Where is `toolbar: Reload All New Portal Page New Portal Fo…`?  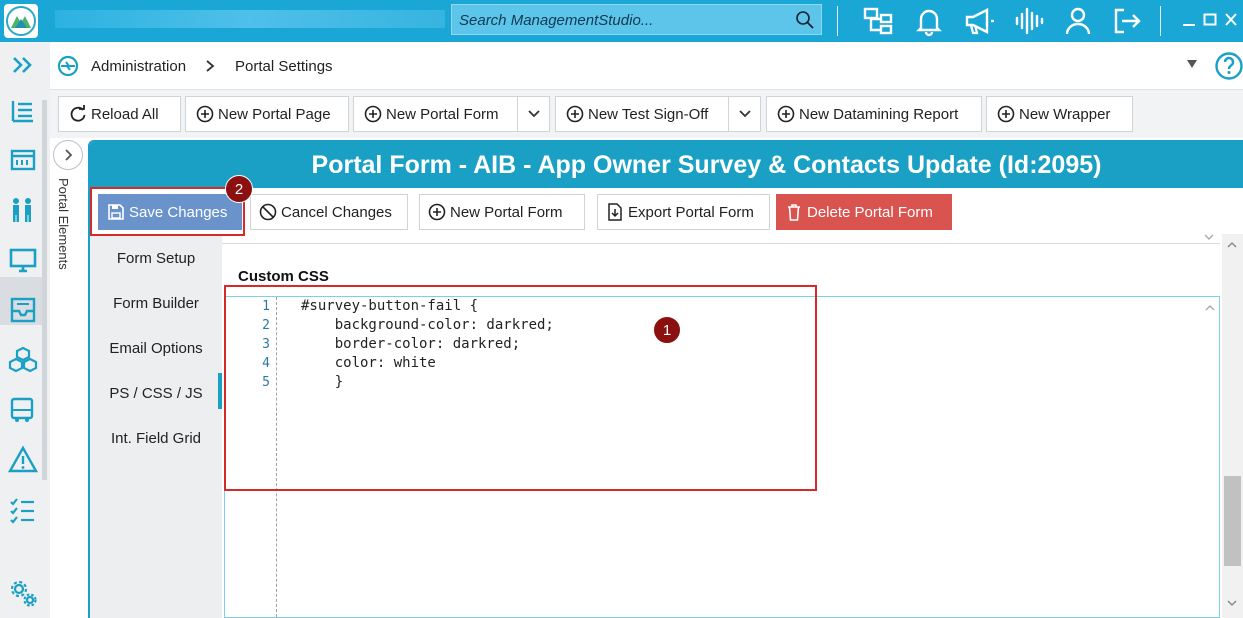
toolbar: Reload All New Portal Page New Portal Fo… is located at coordinates (646, 114).